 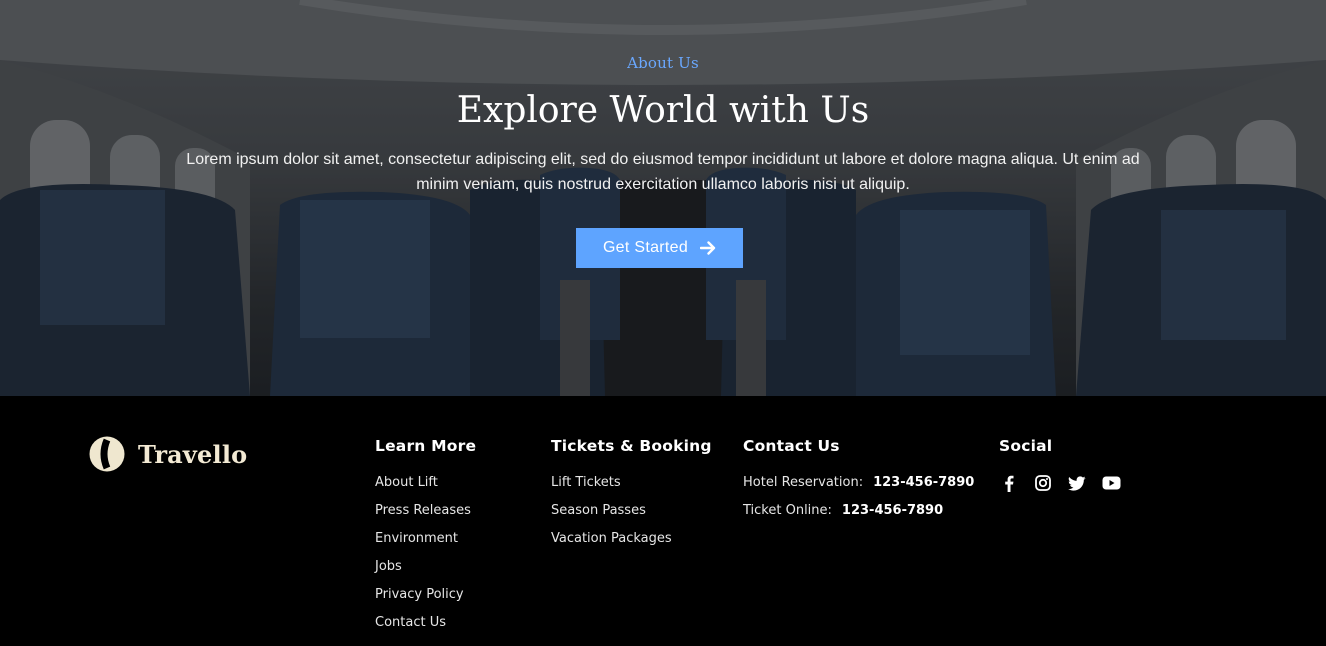 I want to click on footer-link-about-lift: About Lift, so click(x=406, y=482).